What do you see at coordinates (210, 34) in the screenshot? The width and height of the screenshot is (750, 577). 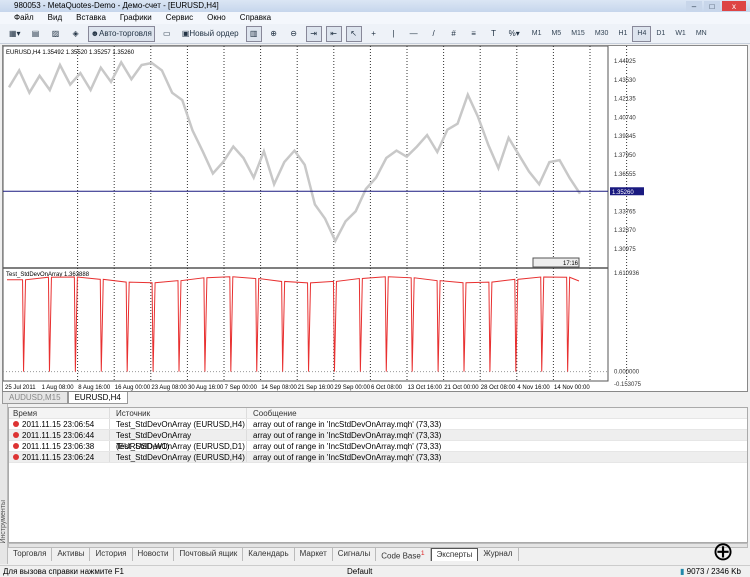 I see `new-order-button: ▣ Новый ордер` at bounding box center [210, 34].